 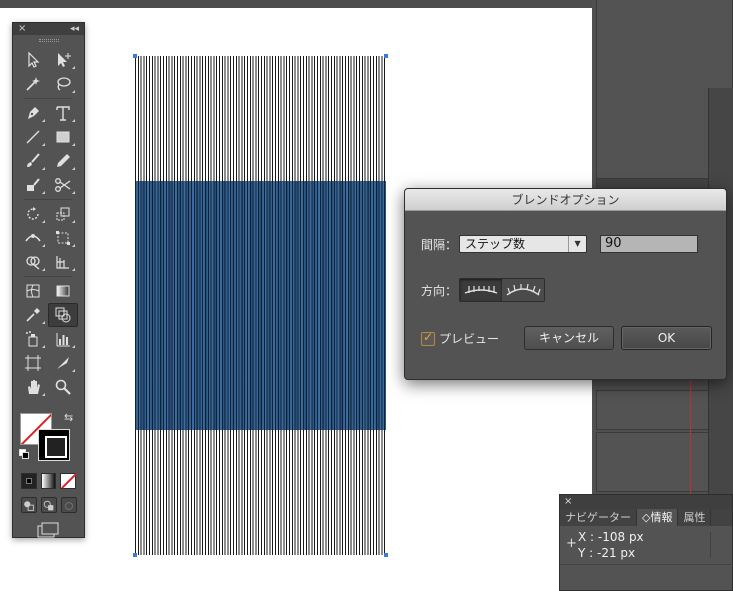 I want to click on spacing-row: 間隔： ステップ数 ▼ 90, so click(x=560, y=244).